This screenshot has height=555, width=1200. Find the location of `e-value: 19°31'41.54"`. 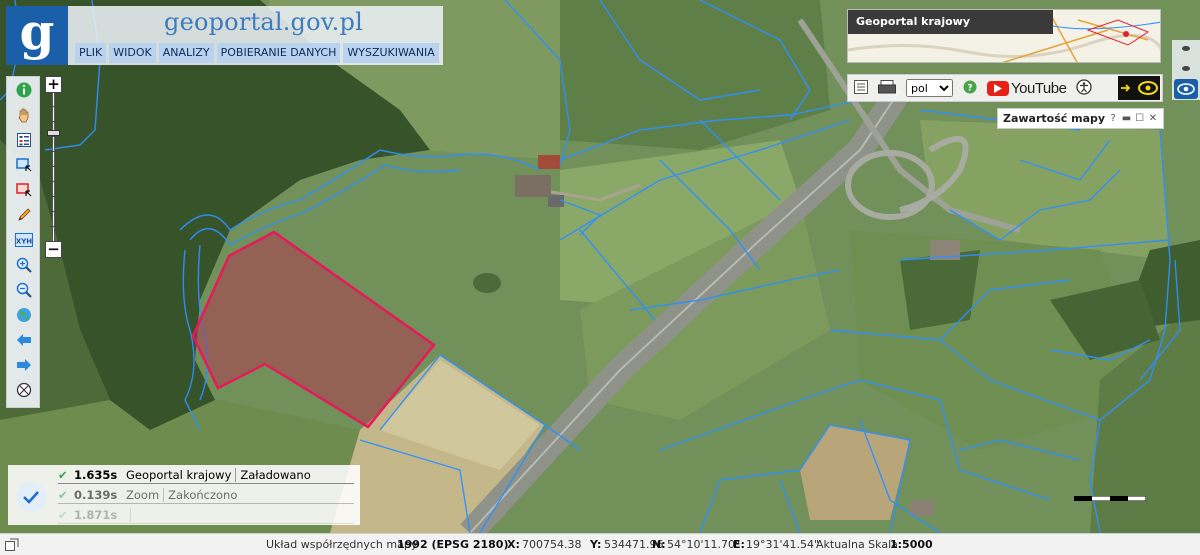

e-value: 19°31'41.54" is located at coordinates (783, 544).